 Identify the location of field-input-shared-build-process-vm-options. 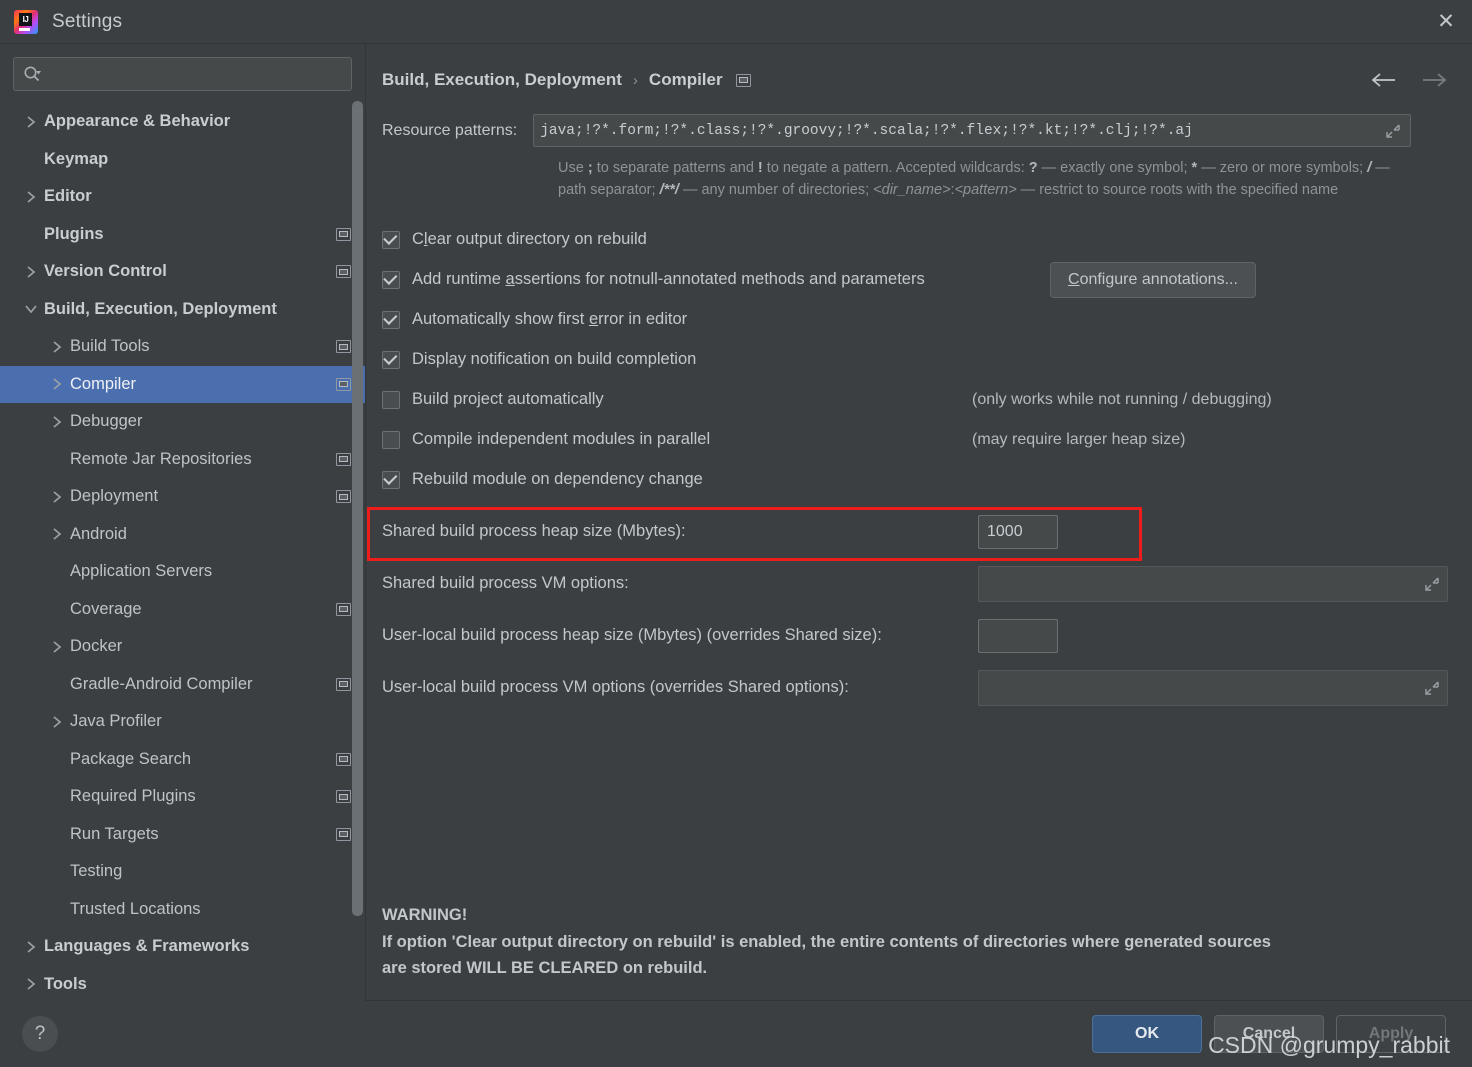
(1202, 584).